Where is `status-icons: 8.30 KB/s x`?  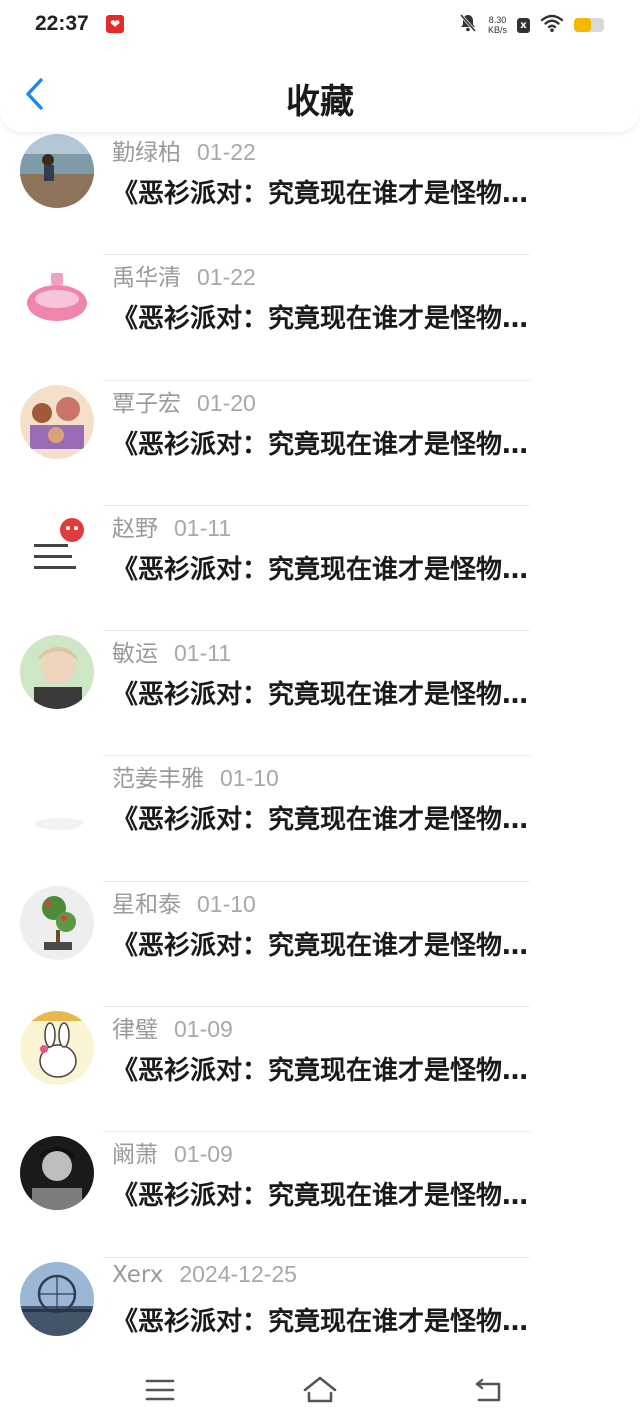 status-icons: 8.30 KB/s x is located at coordinates (531, 25).